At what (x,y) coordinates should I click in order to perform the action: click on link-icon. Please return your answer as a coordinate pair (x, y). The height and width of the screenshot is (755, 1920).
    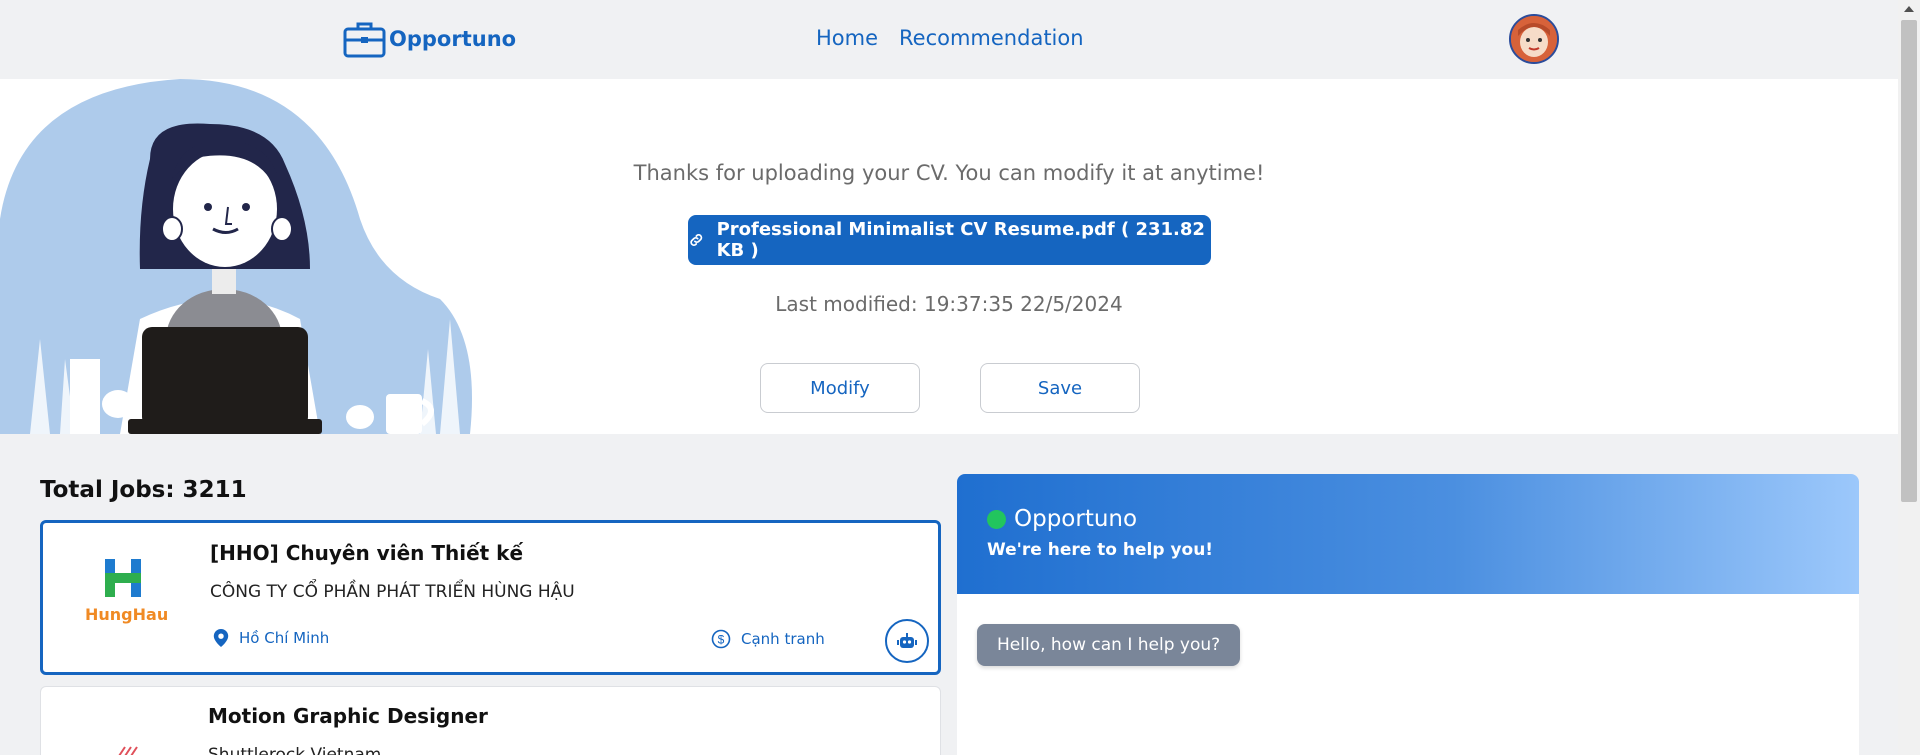
    Looking at the image, I should click on (696, 240).